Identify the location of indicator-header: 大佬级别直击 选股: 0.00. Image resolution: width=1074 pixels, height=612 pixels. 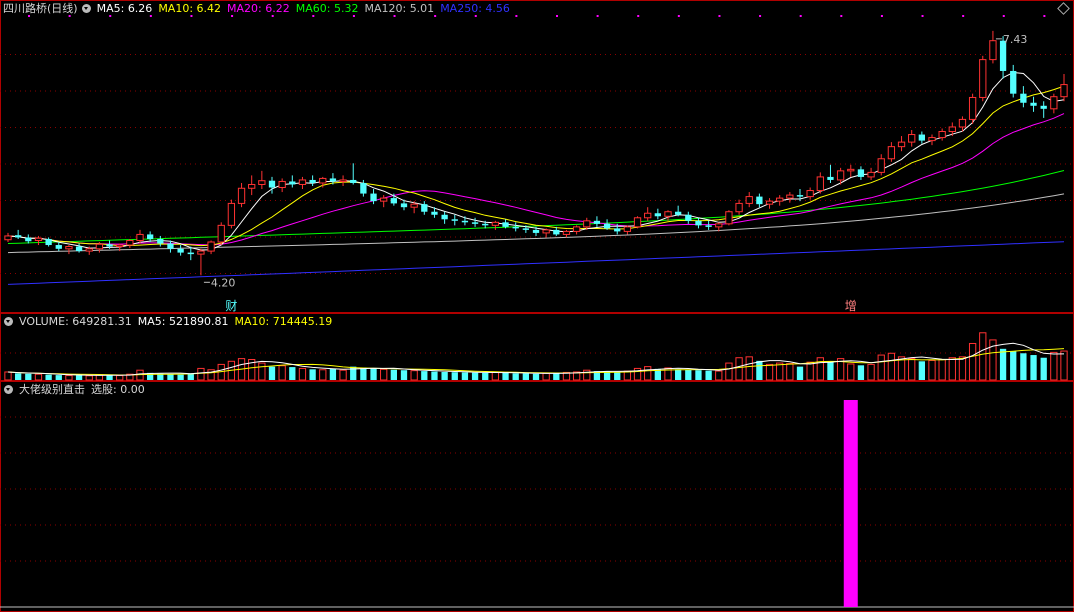
(75, 389).